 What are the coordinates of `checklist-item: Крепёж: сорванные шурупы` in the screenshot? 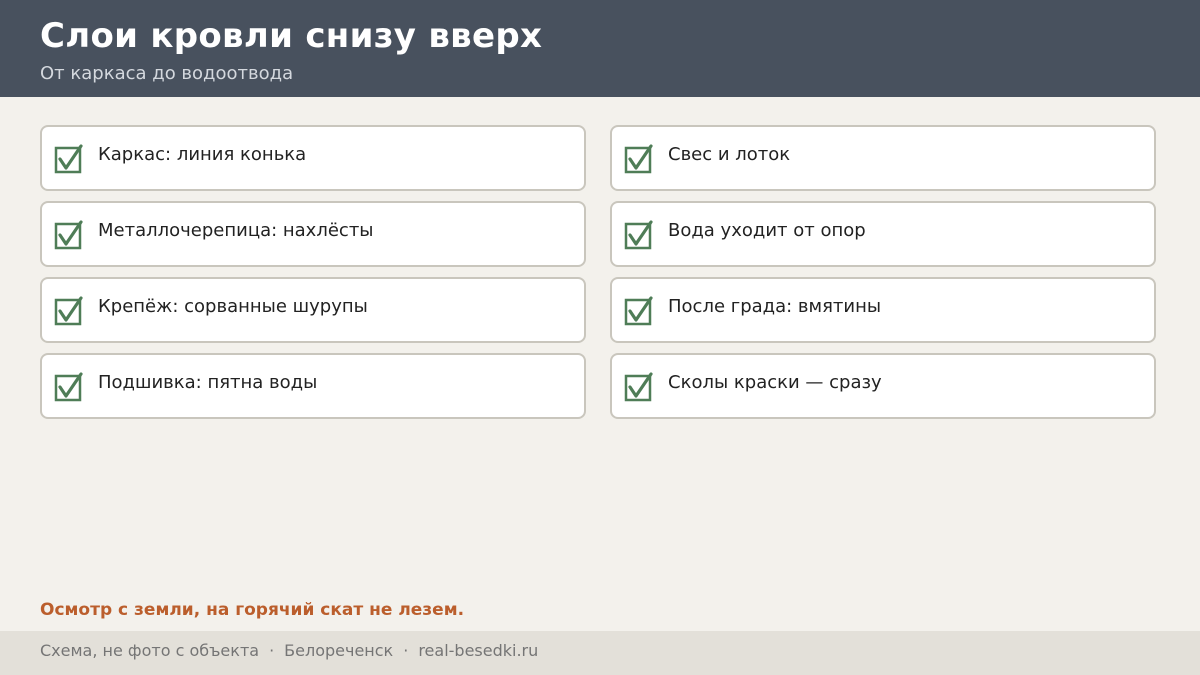 It's located at (313, 310).